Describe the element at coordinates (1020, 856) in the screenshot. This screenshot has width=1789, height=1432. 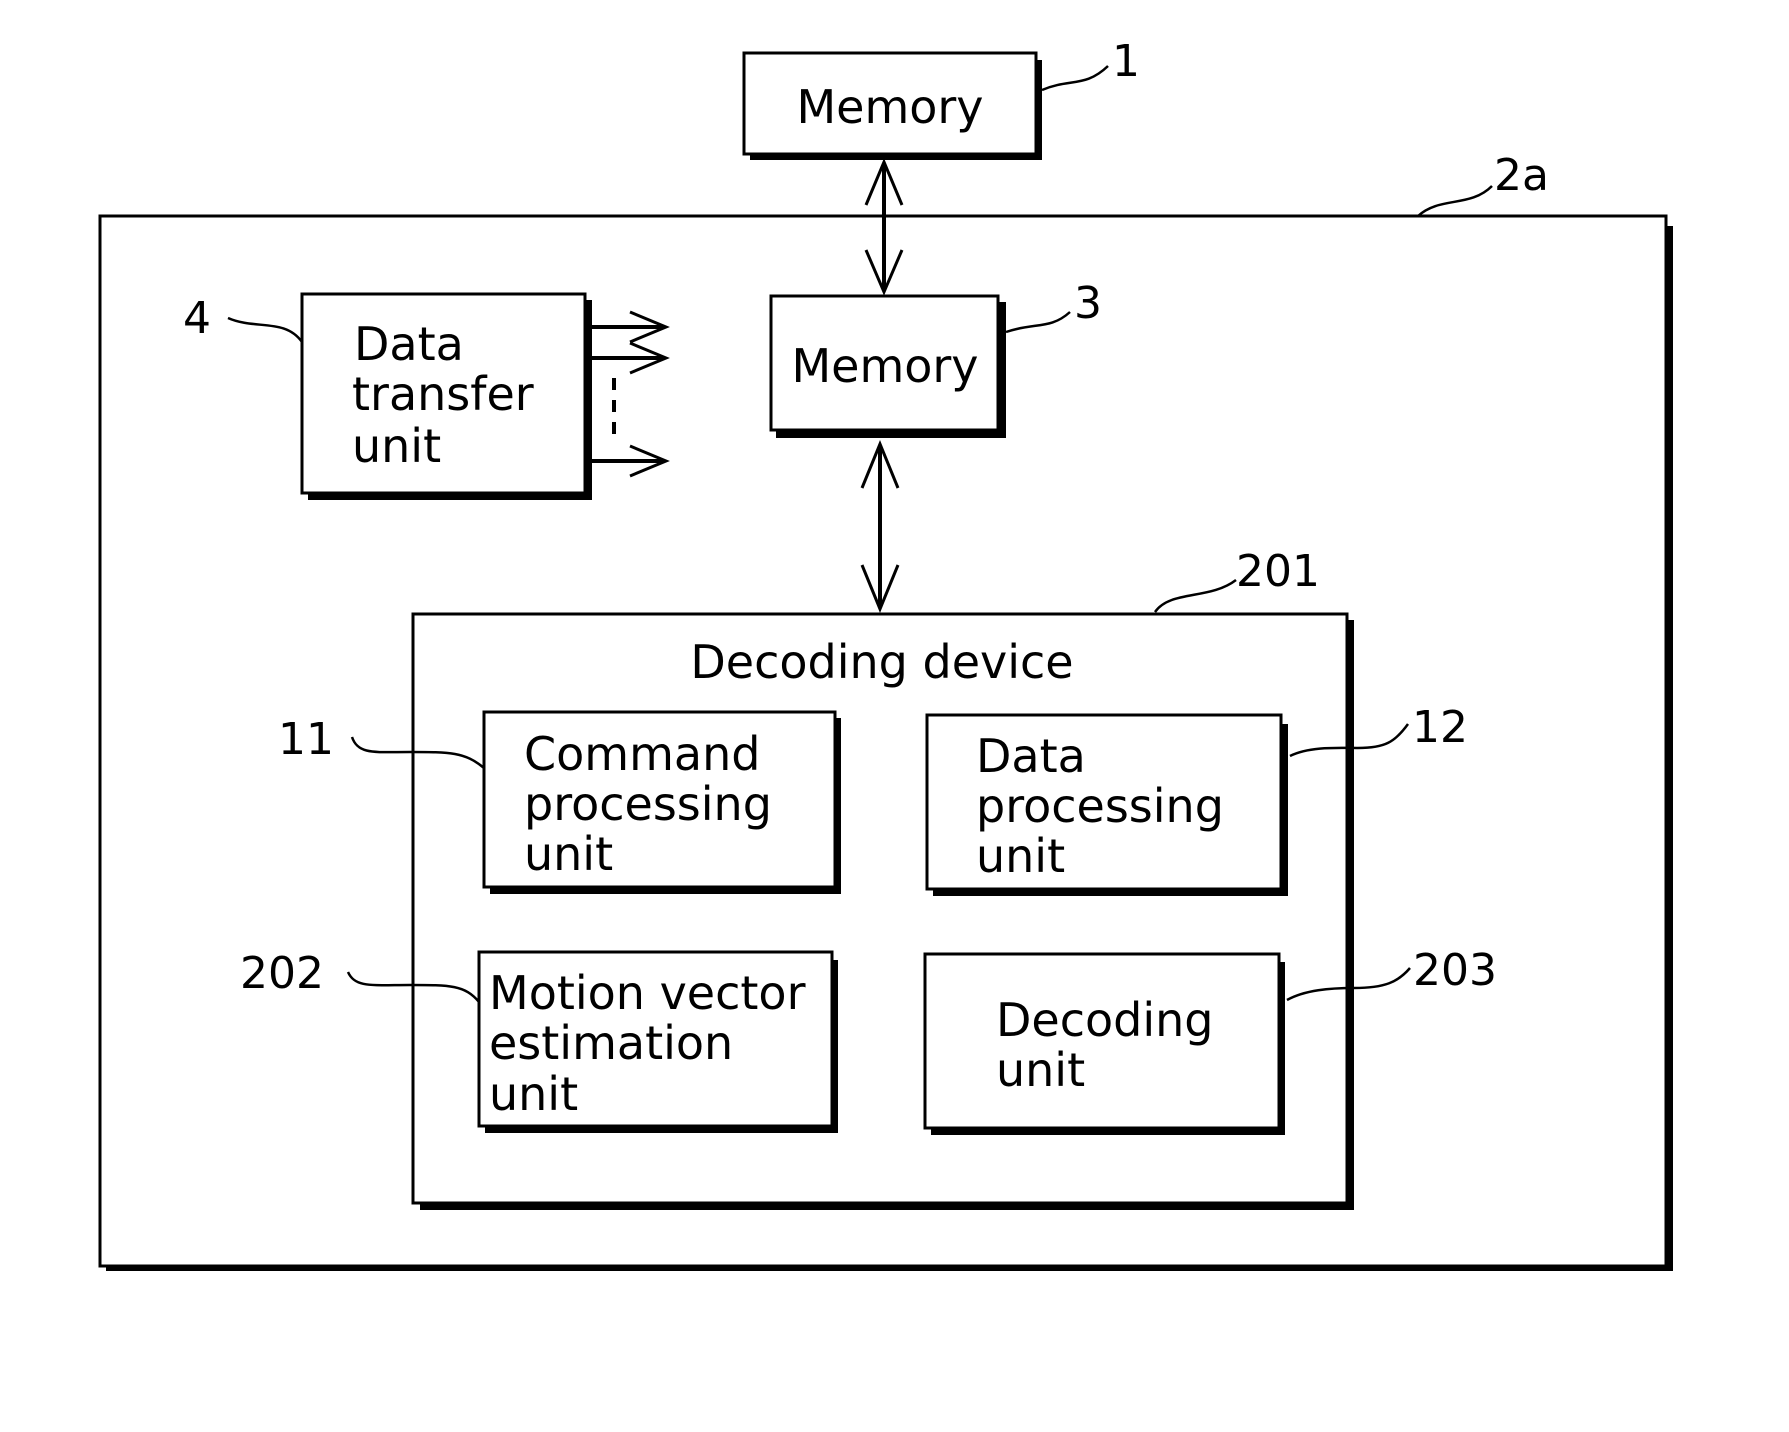
I see `data-processing-unit-line-3: unit` at that location.